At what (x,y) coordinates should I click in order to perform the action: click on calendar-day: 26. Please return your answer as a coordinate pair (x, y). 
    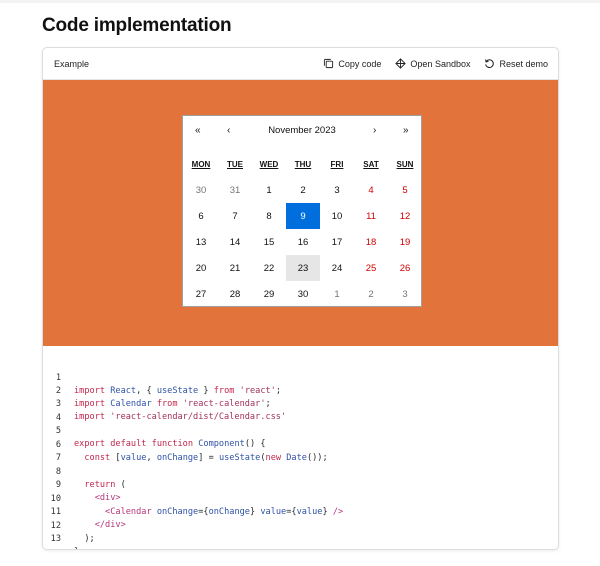
    Looking at the image, I should click on (405, 268).